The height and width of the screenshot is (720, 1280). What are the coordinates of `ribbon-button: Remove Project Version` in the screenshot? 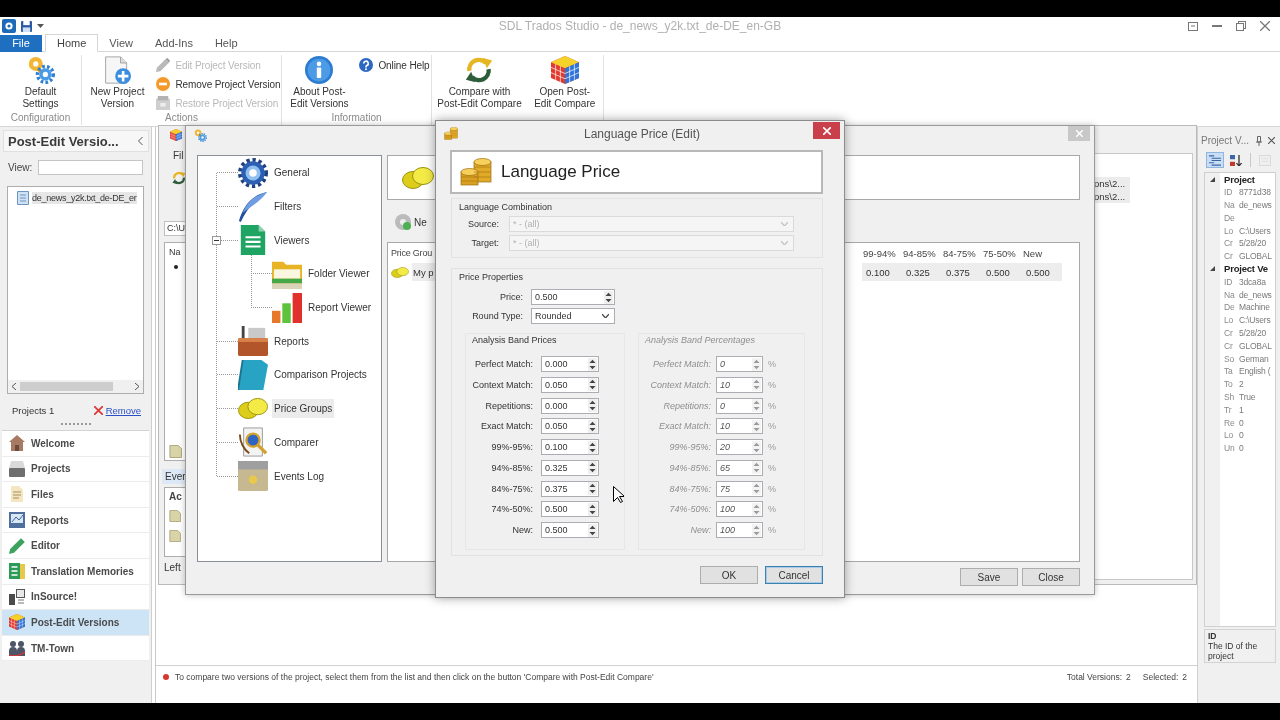 It's located at (218, 84).